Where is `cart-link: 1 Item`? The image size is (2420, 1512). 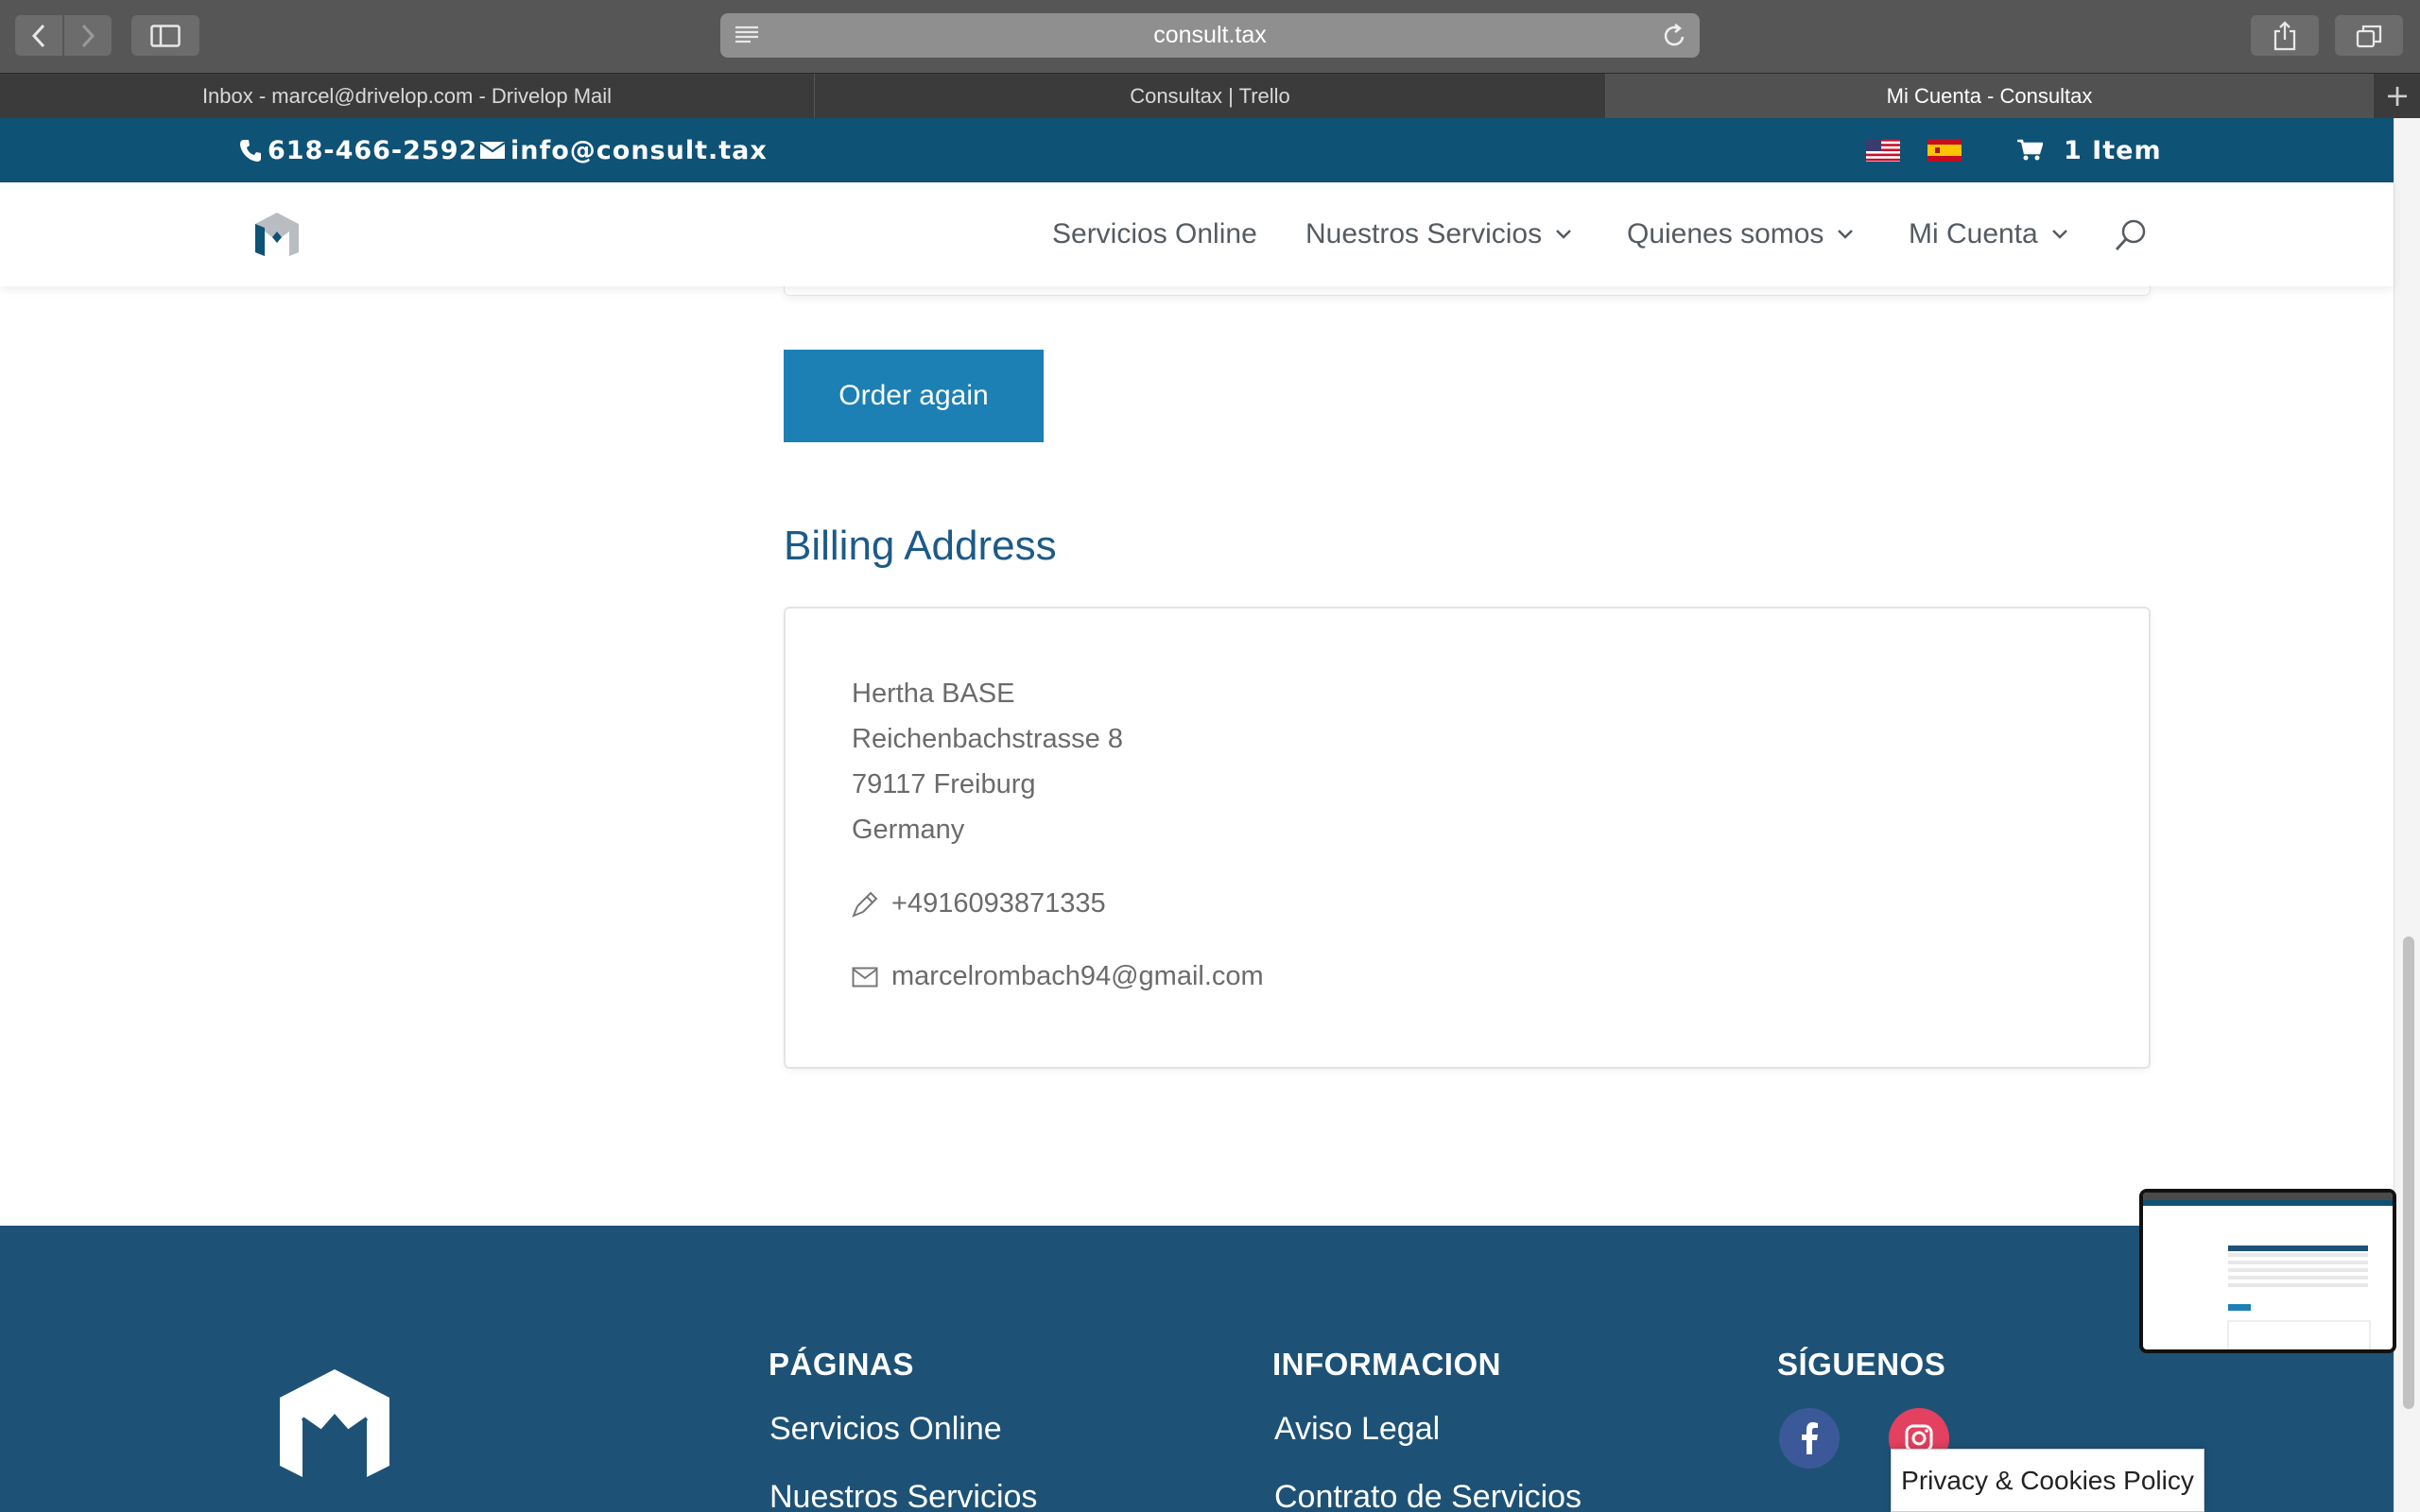 cart-link: 1 Item is located at coordinates (2089, 150).